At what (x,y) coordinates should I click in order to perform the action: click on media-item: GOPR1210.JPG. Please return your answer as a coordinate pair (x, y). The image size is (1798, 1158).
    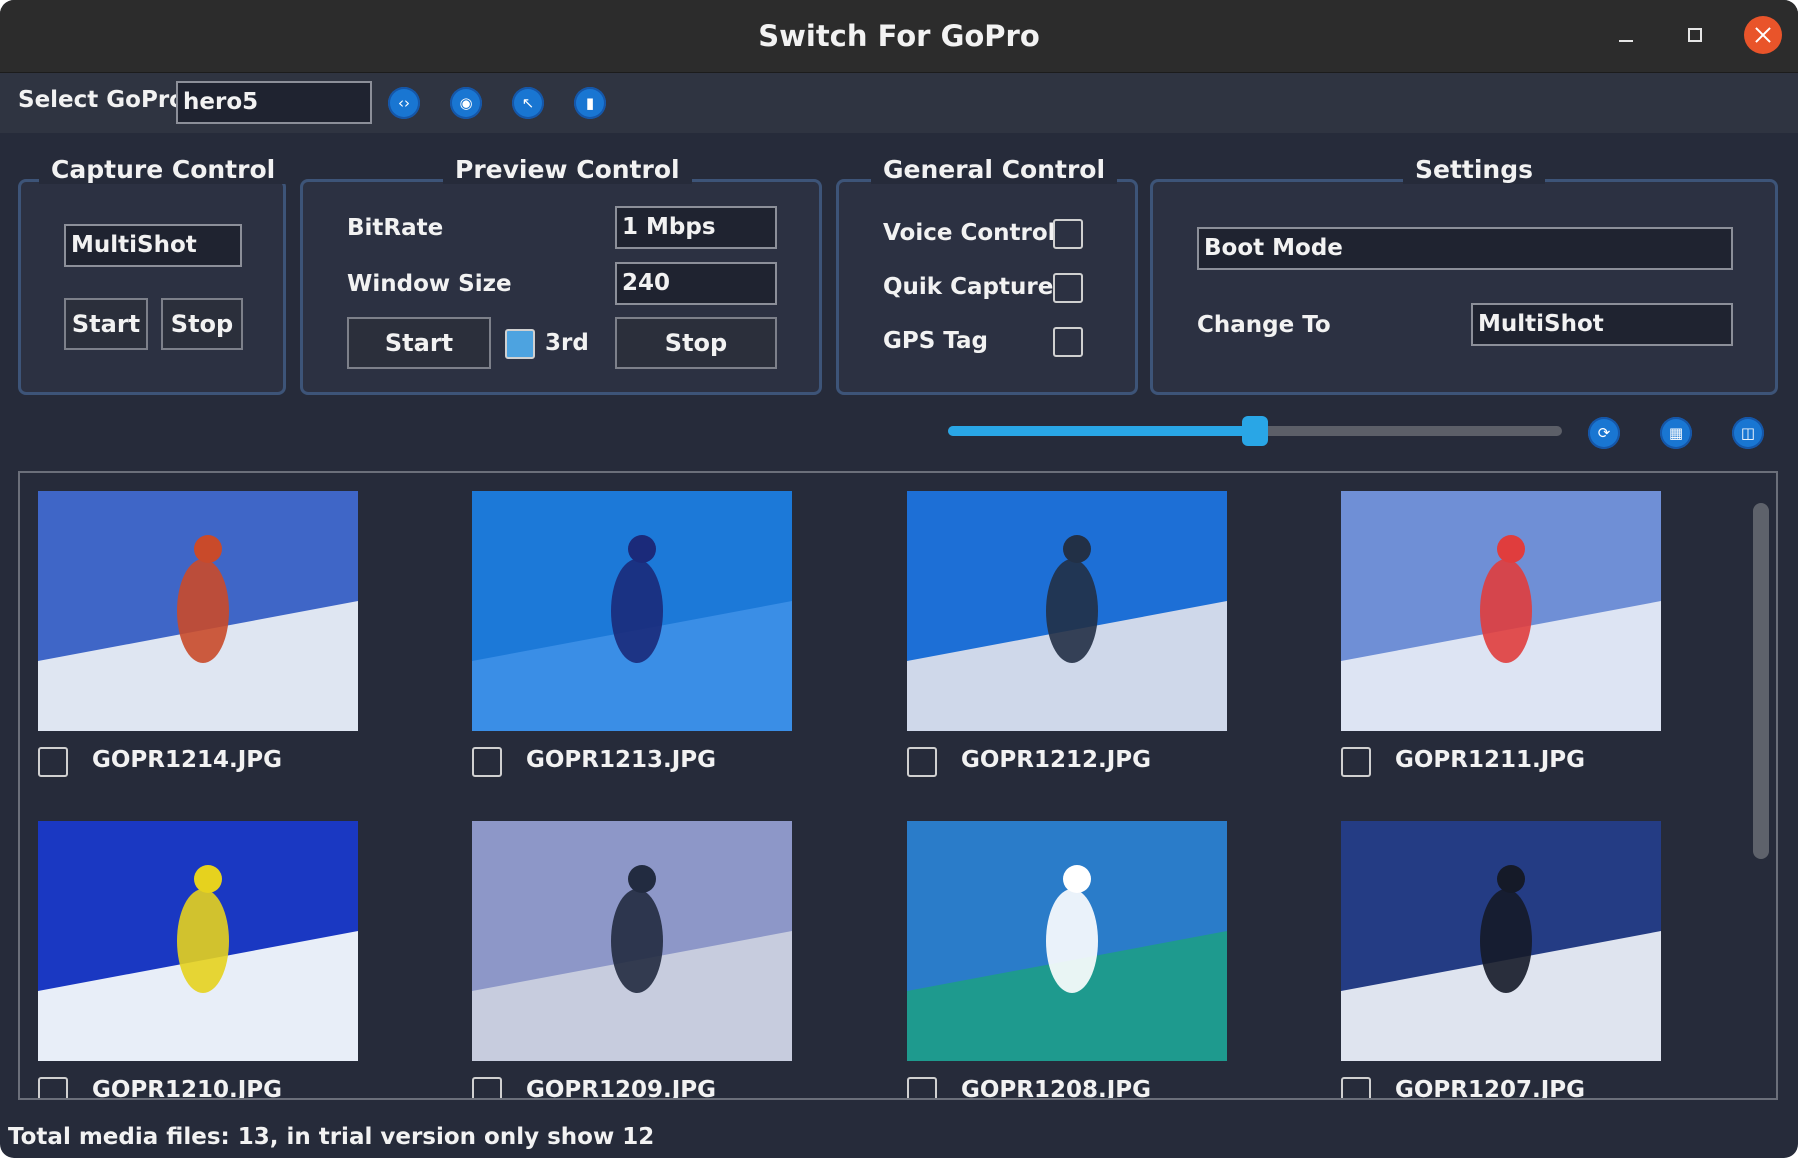
    Looking at the image, I should click on (238, 960).